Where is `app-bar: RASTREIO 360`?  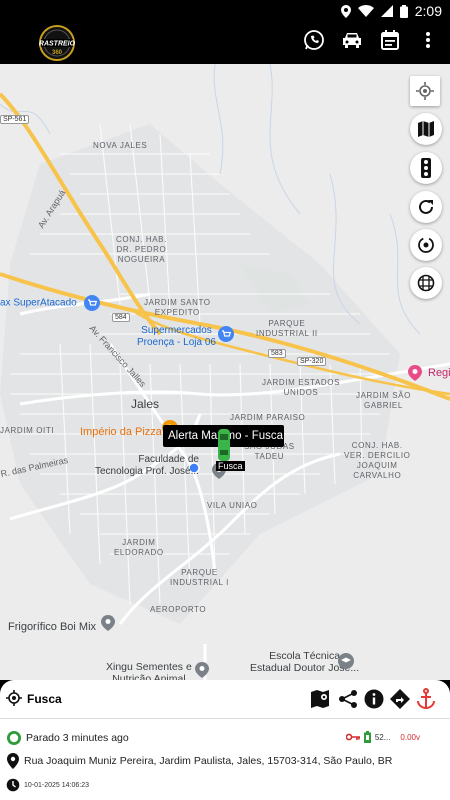 app-bar: RASTREIO 360 is located at coordinates (225, 43).